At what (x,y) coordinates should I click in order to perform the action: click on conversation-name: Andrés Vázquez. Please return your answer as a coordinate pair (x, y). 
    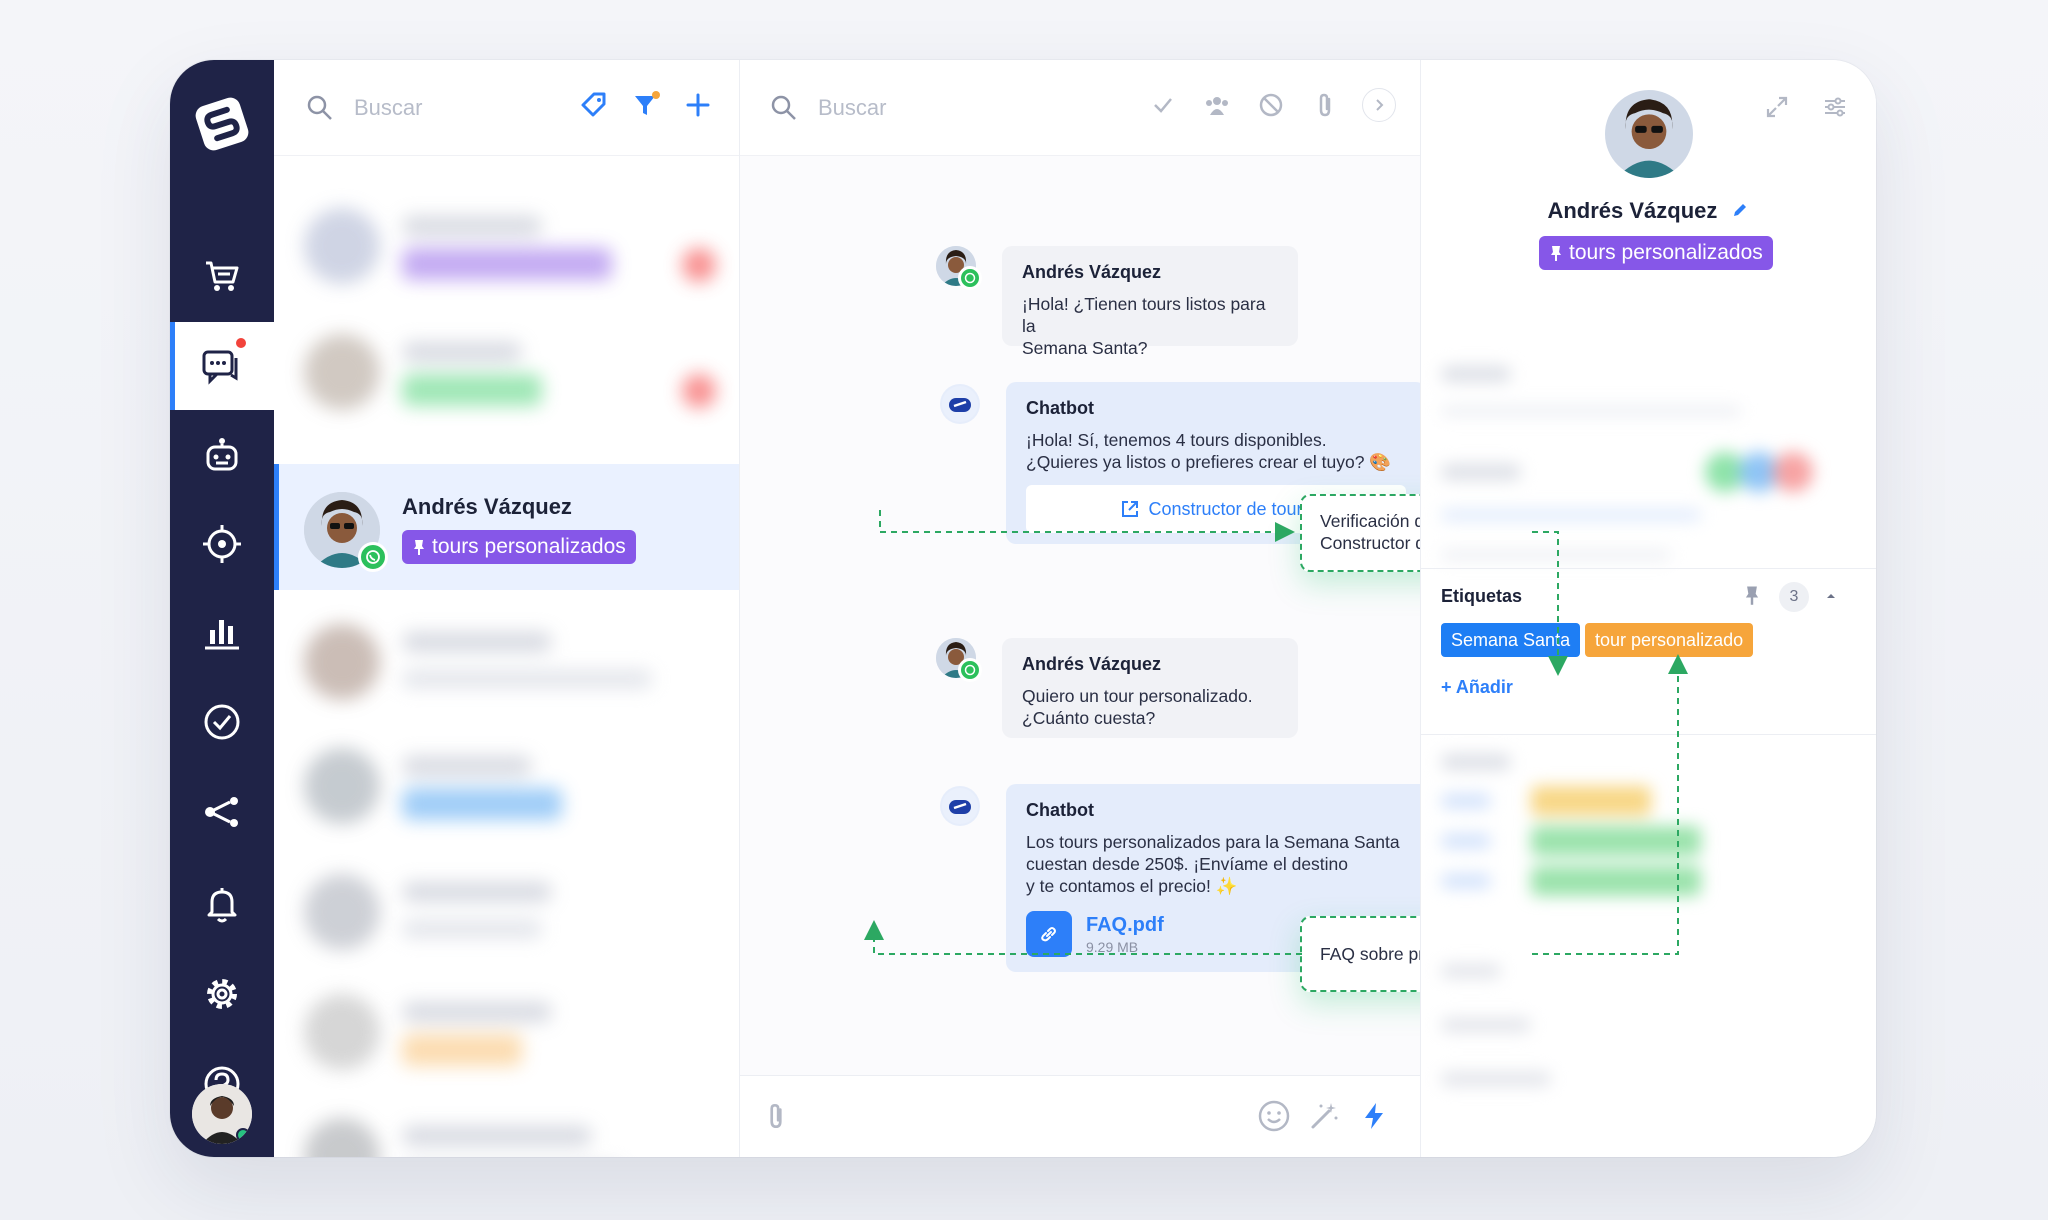
    Looking at the image, I should click on (487, 506).